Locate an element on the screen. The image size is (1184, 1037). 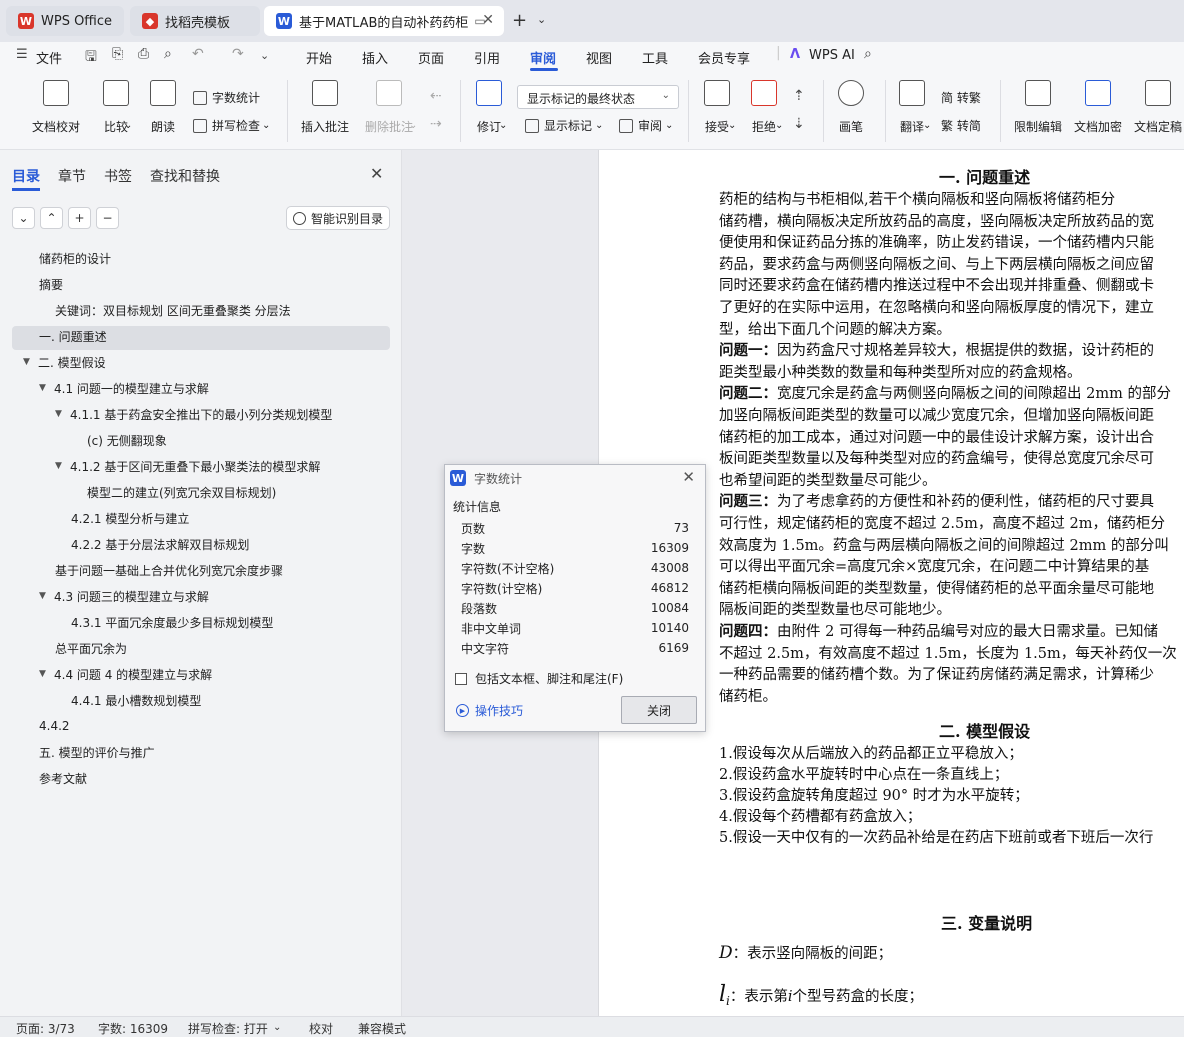
smart-toc-button: 智能识别目录 is located at coordinates (338, 218).